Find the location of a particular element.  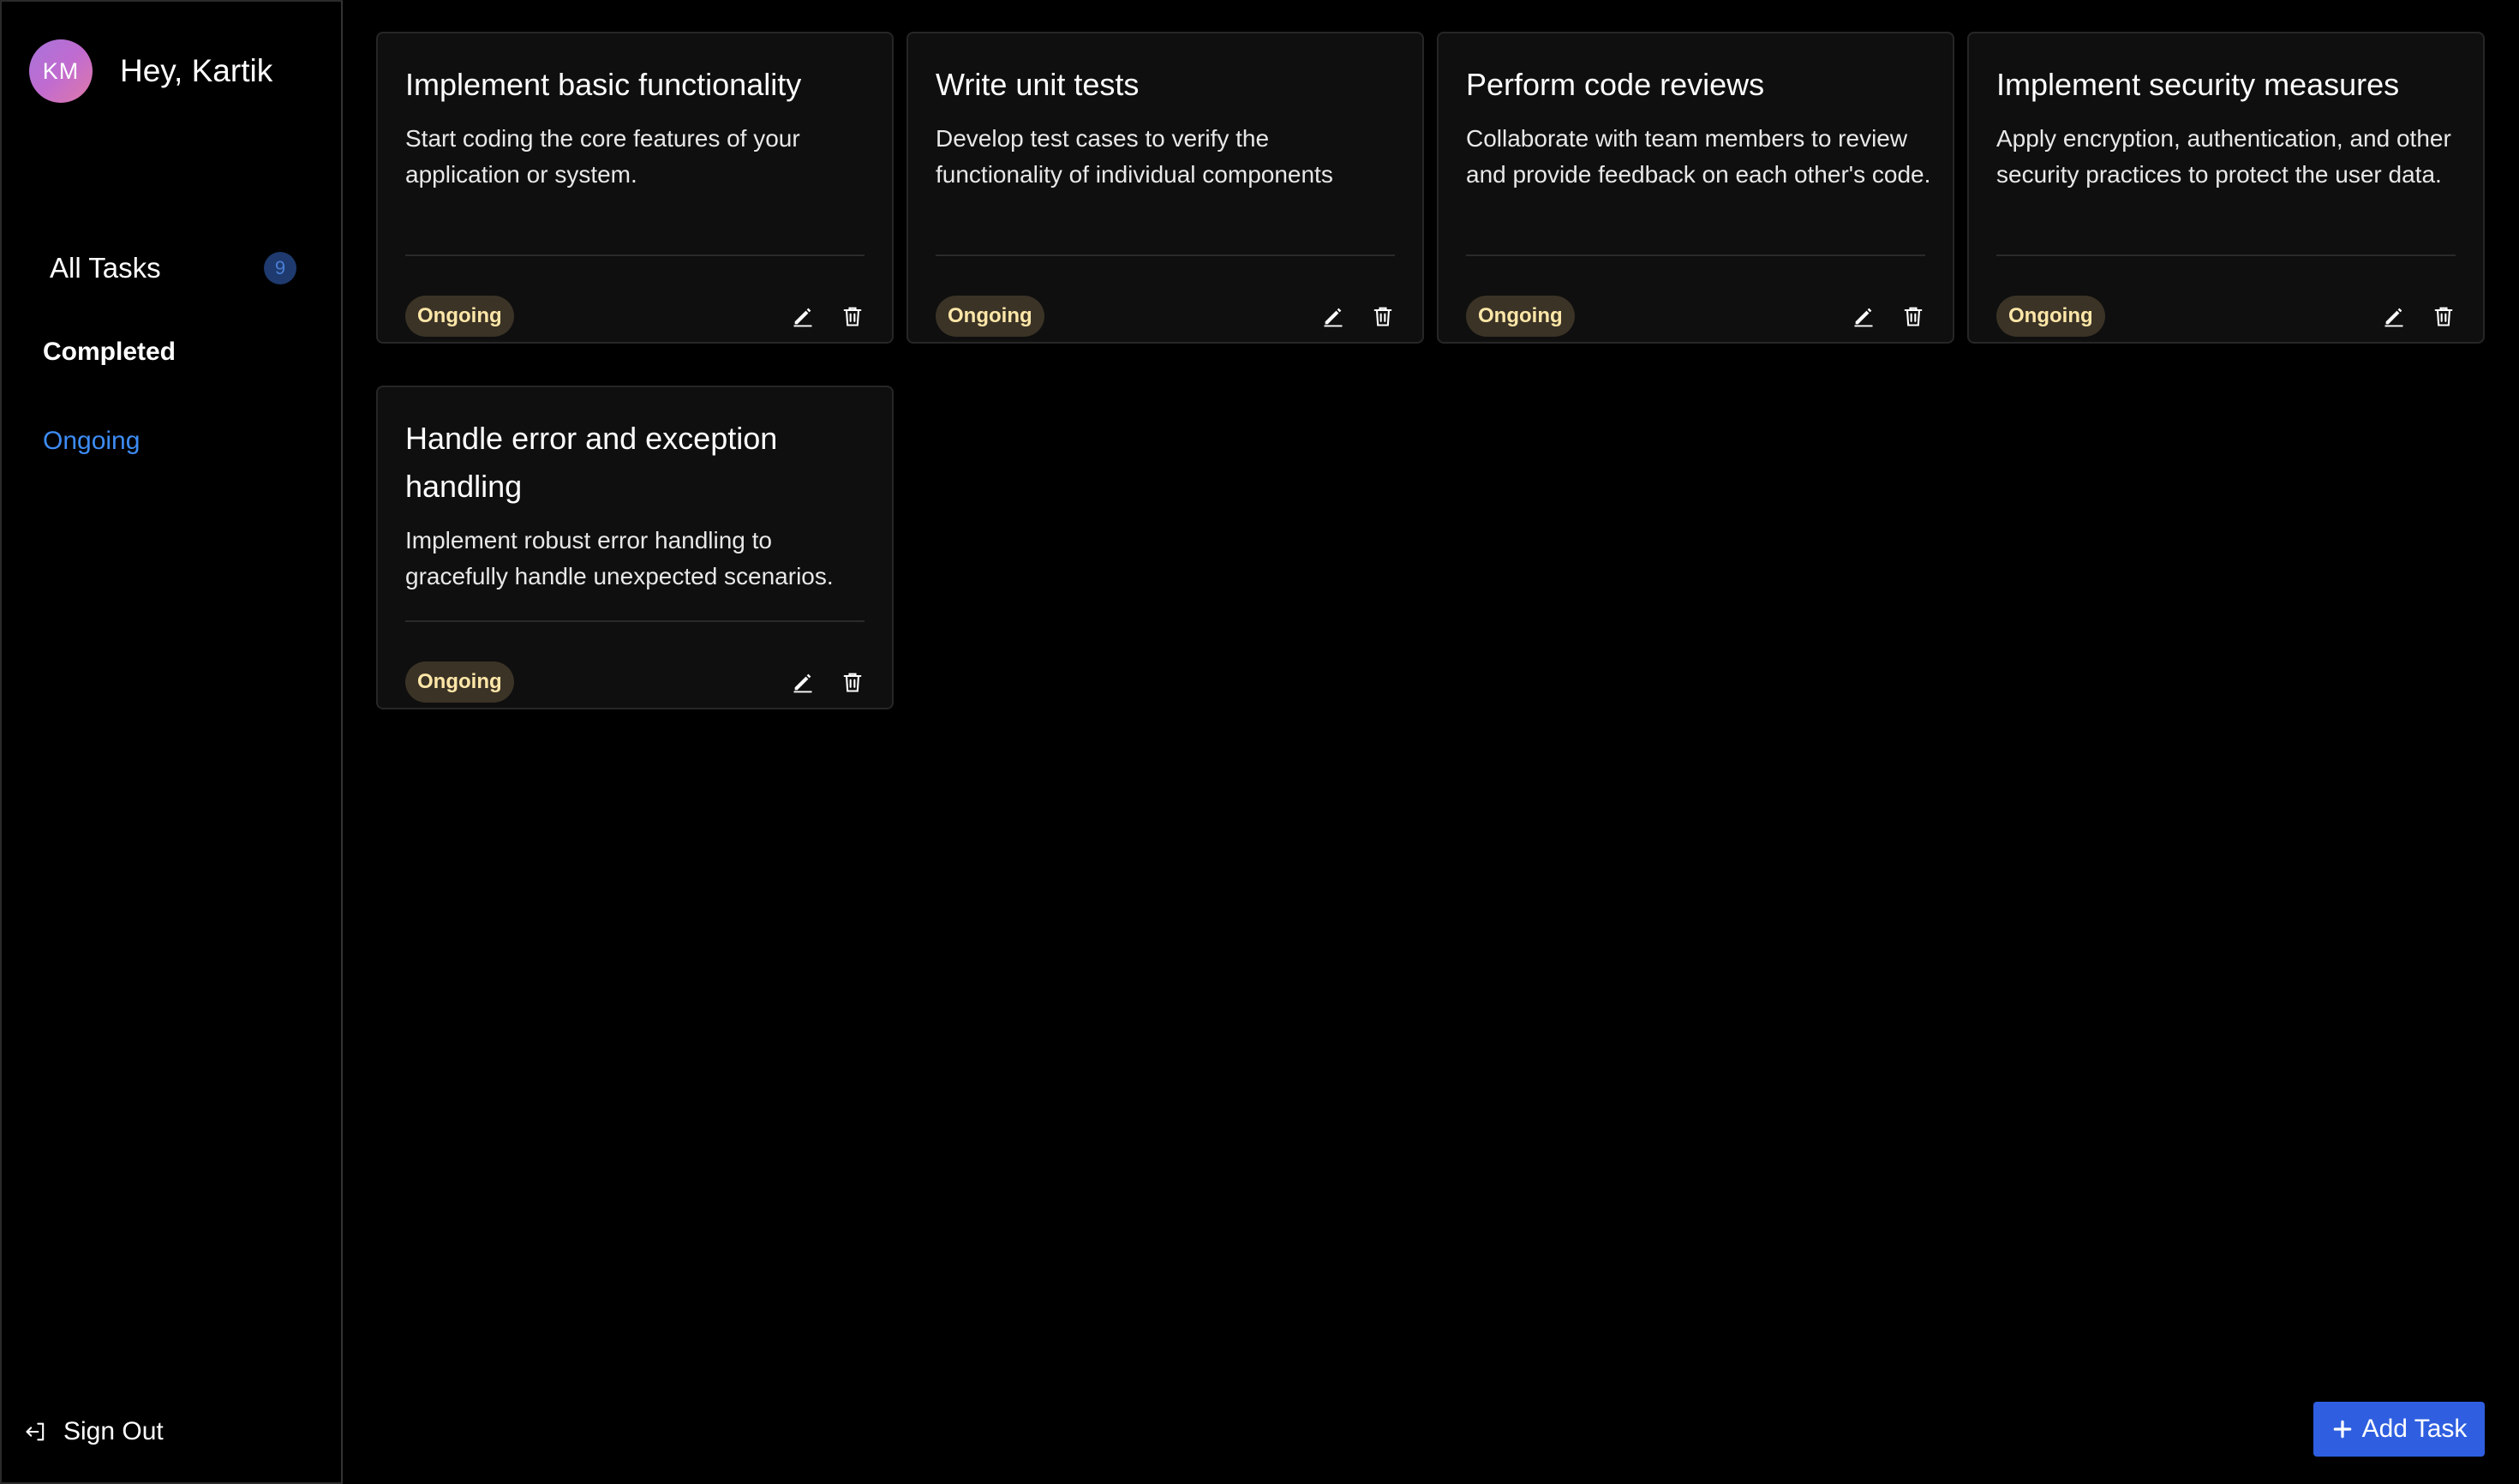

sidebar-item-label: Completed is located at coordinates (110, 352).